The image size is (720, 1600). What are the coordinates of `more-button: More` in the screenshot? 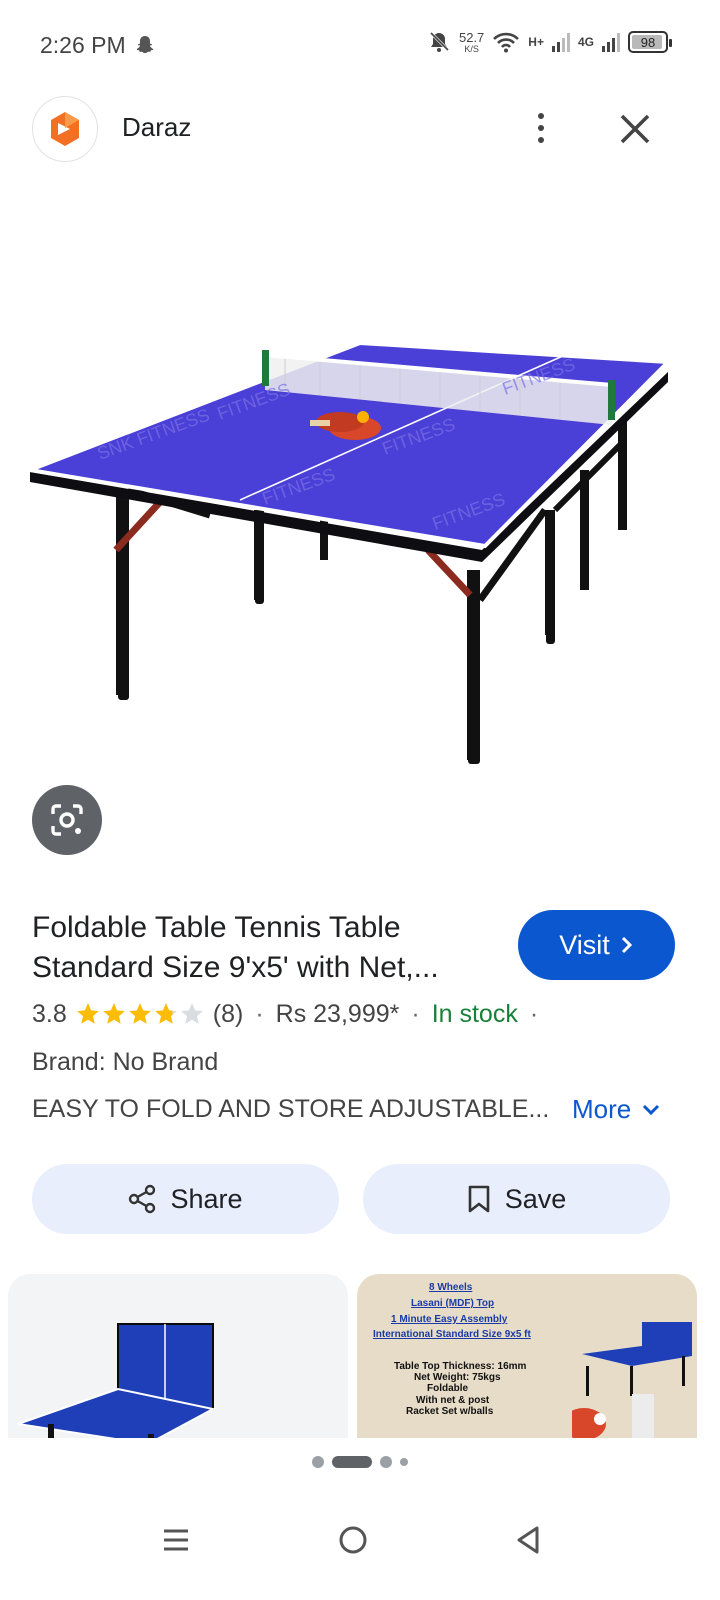 It's located at (616, 1109).